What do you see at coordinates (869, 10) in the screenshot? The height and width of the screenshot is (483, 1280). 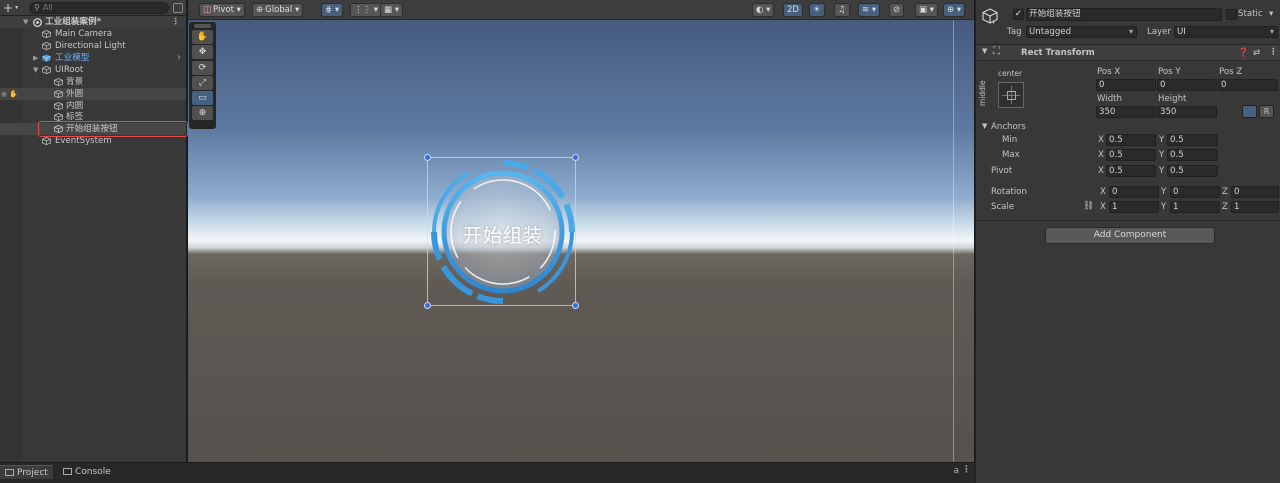 I see `effects-dropdown: ≋ ▾` at bounding box center [869, 10].